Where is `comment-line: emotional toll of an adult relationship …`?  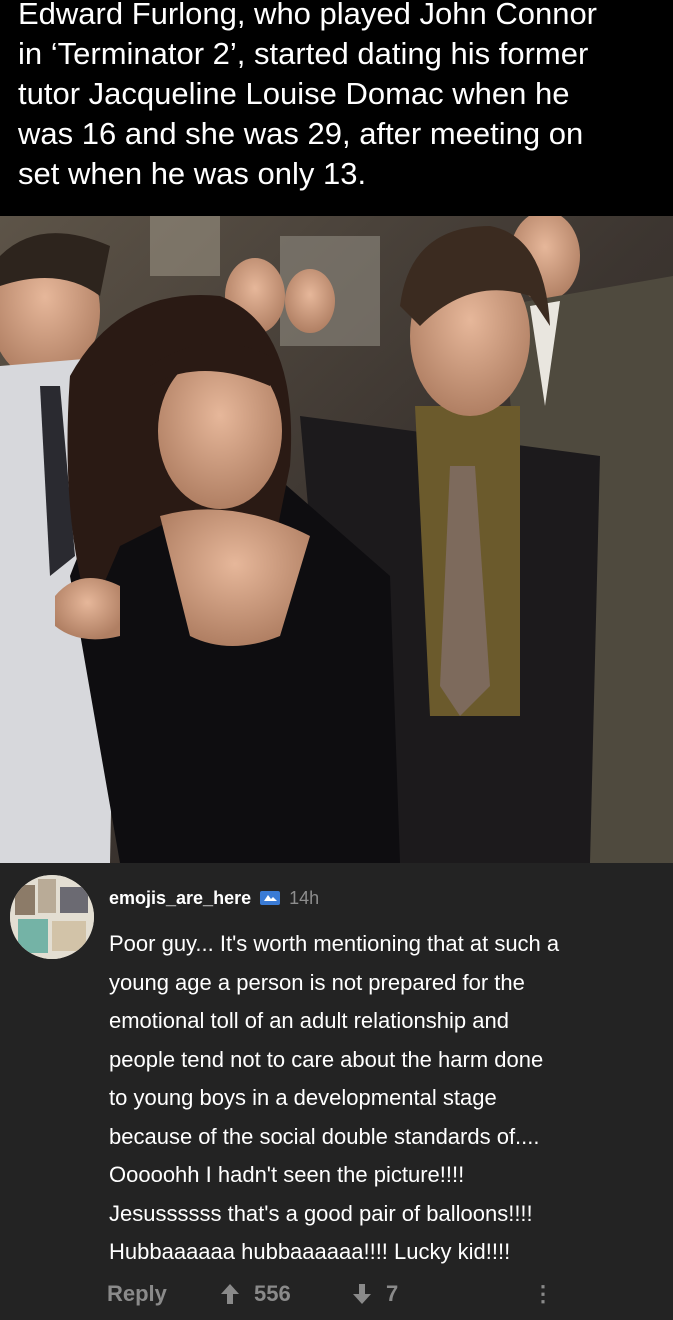
comment-line: emotional toll of an adult relationship … is located at coordinates (309, 1020).